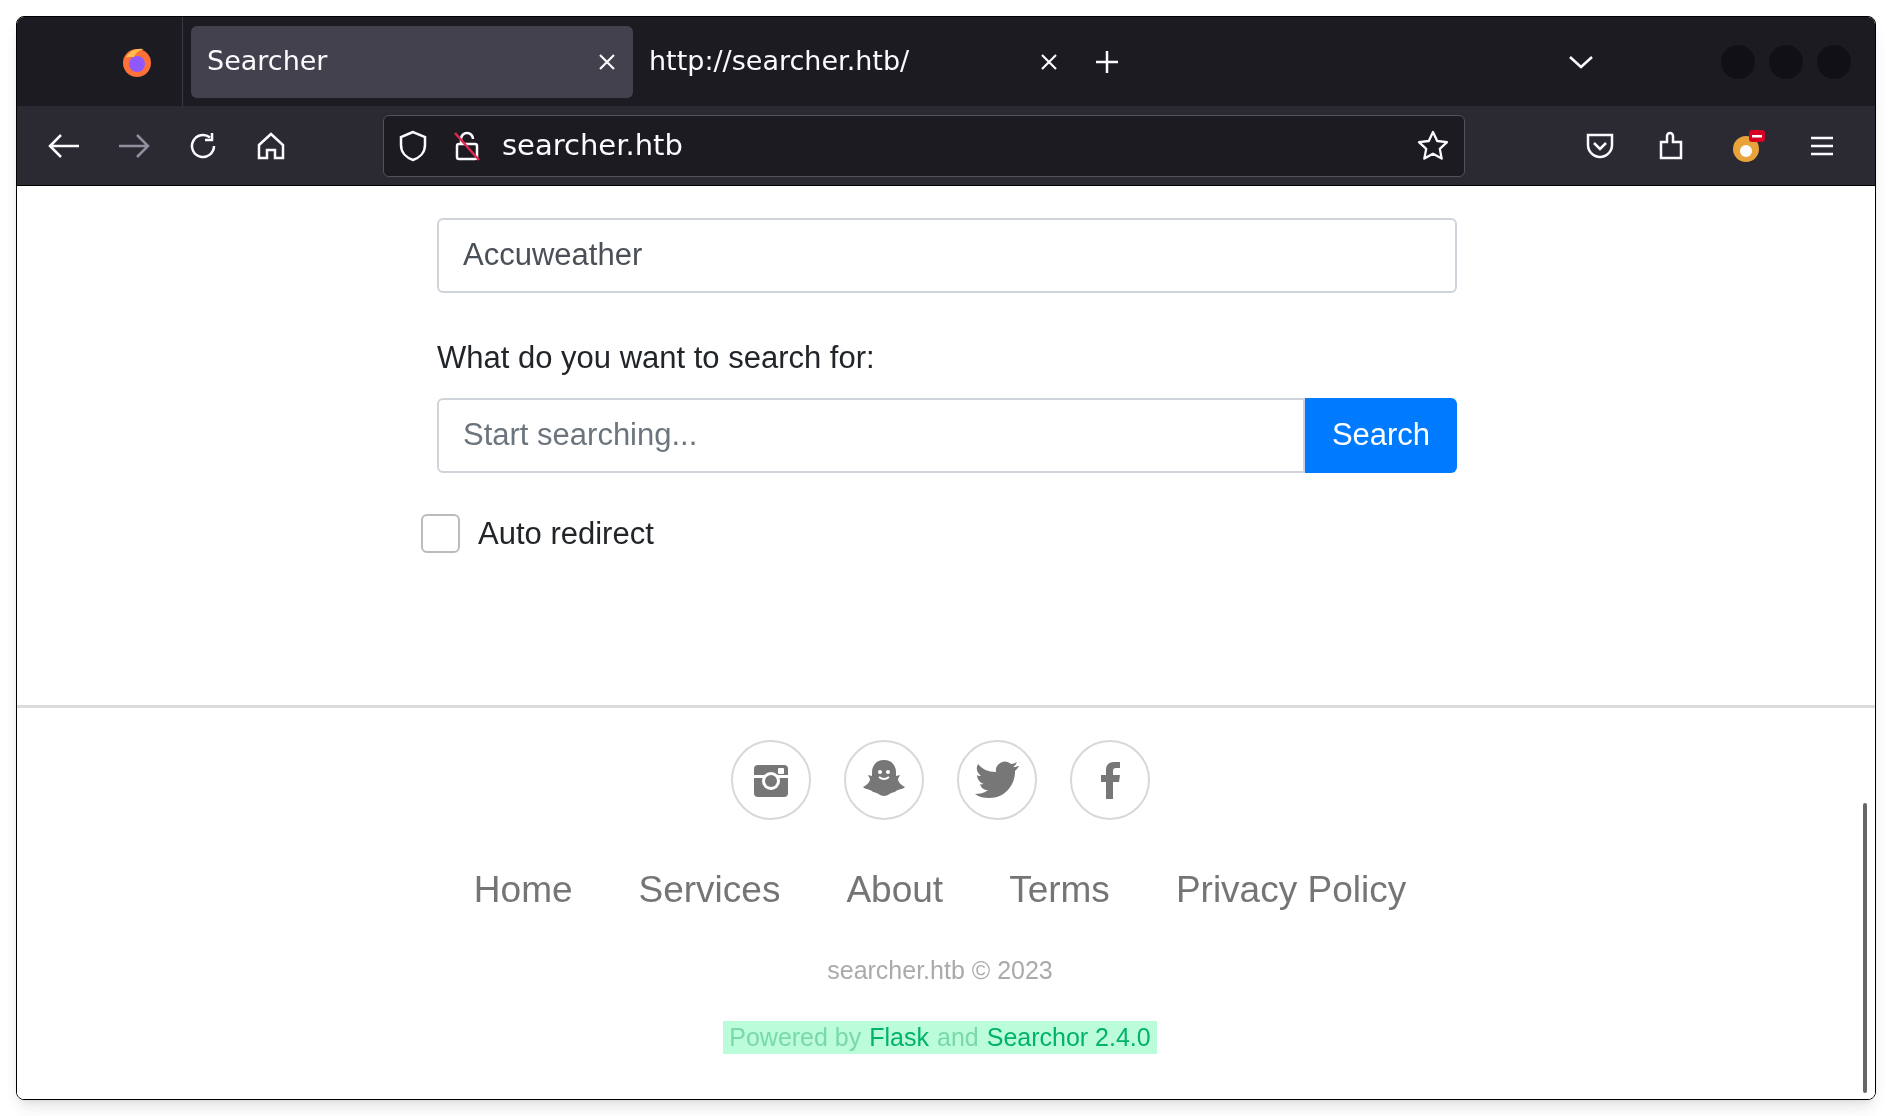  What do you see at coordinates (795, 1037) in the screenshot?
I see `credit-text: Powered by` at bounding box center [795, 1037].